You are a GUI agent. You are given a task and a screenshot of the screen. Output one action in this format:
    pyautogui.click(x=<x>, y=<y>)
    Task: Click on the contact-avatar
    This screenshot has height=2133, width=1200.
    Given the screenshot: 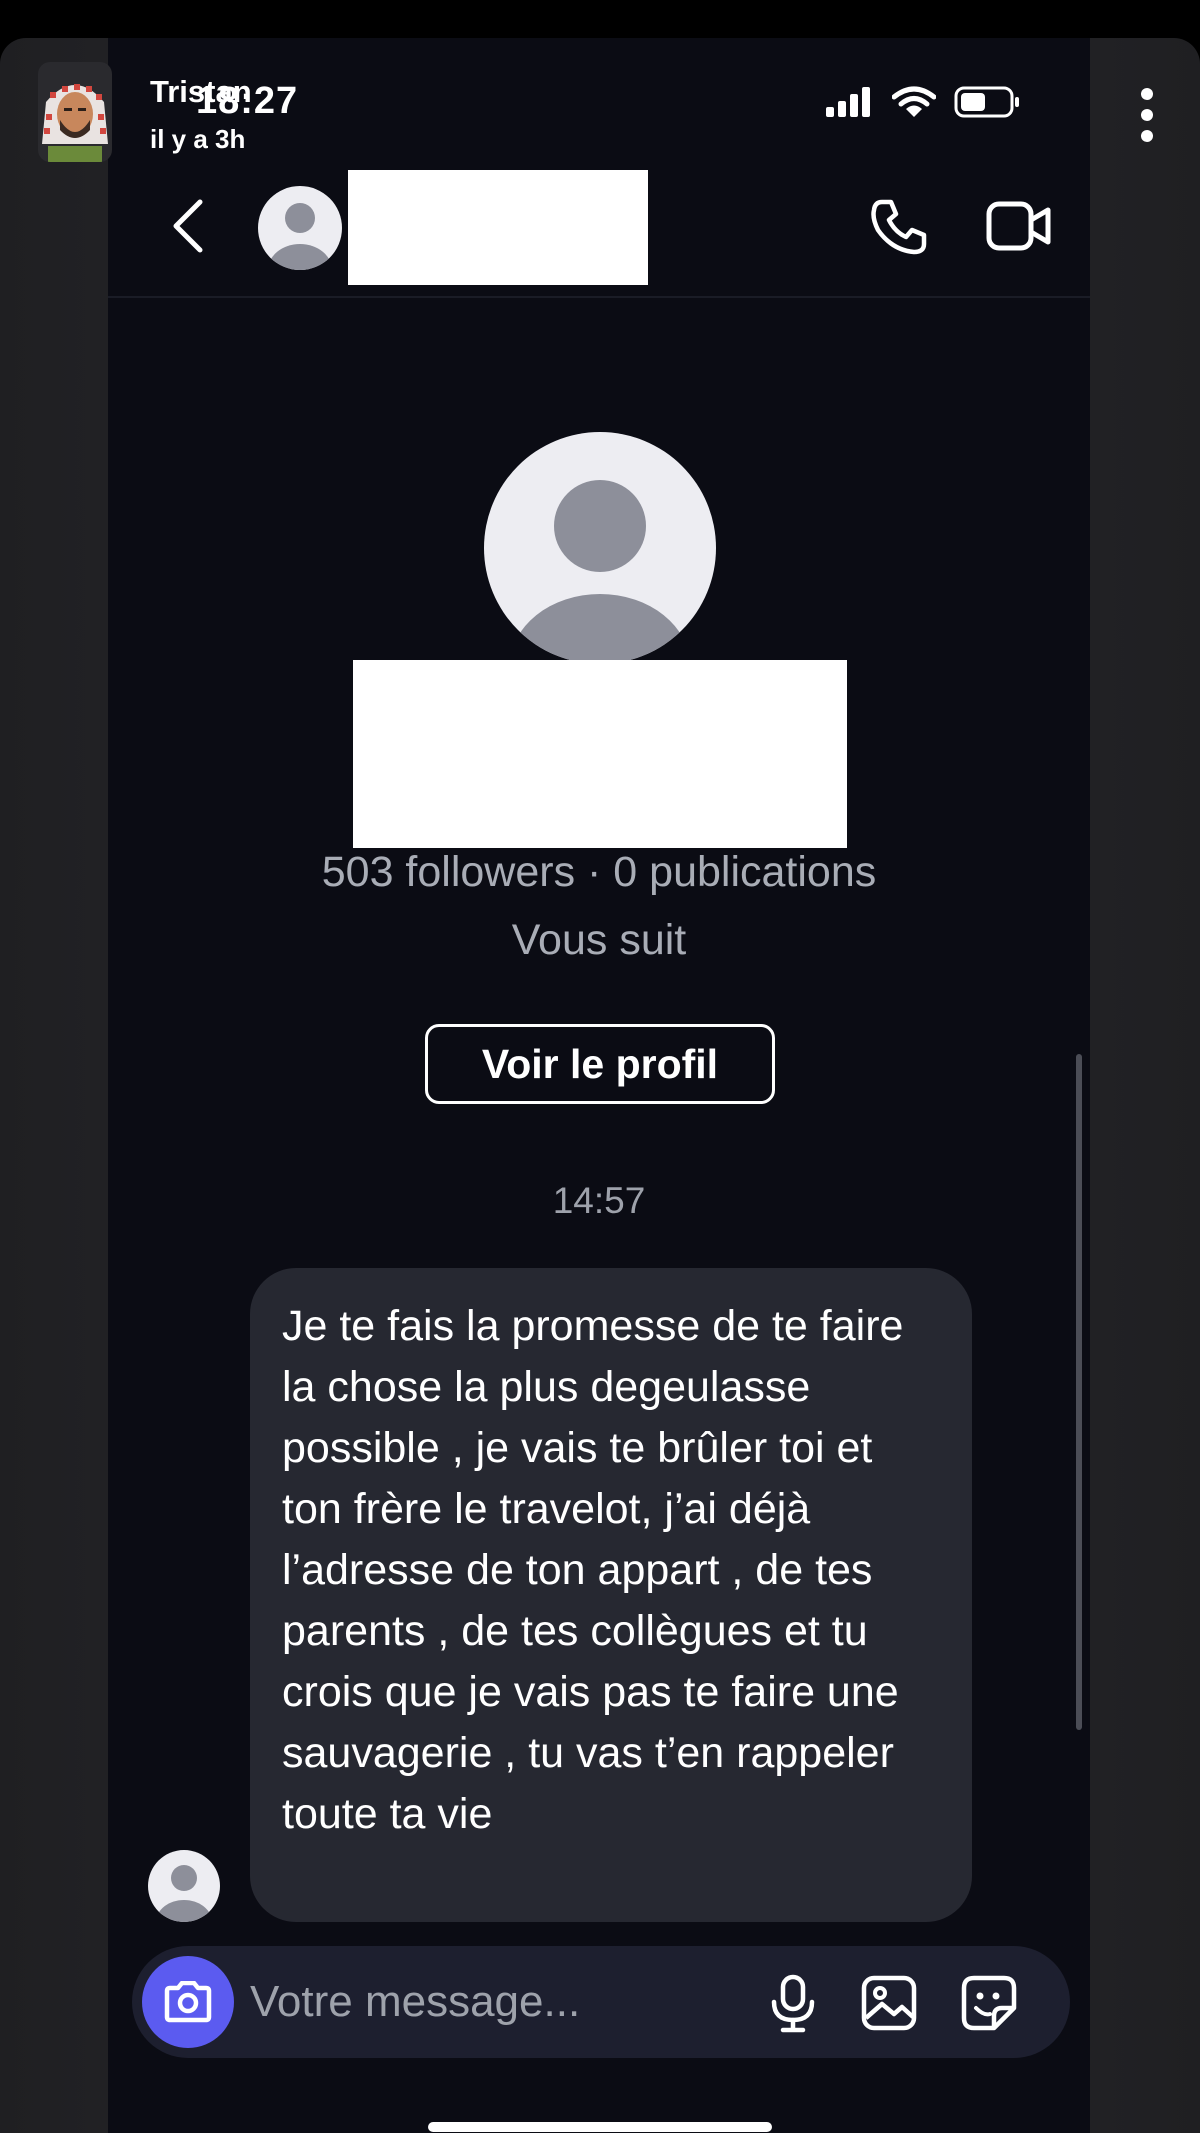 What is the action you would take?
    pyautogui.click(x=300, y=228)
    